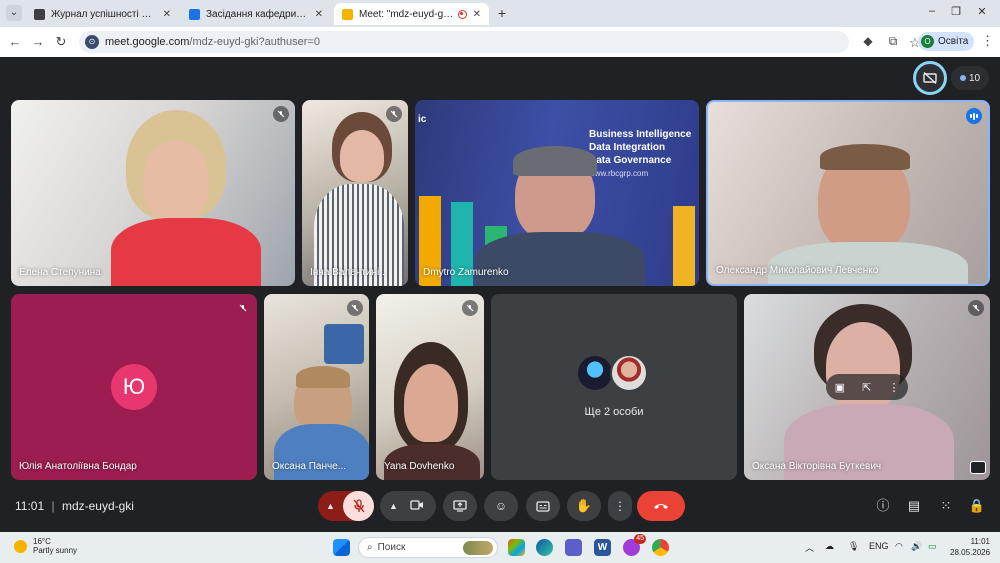  What do you see at coordinates (809, 547) in the screenshot?
I see `chevron-up-icon: ︿` at bounding box center [809, 547].